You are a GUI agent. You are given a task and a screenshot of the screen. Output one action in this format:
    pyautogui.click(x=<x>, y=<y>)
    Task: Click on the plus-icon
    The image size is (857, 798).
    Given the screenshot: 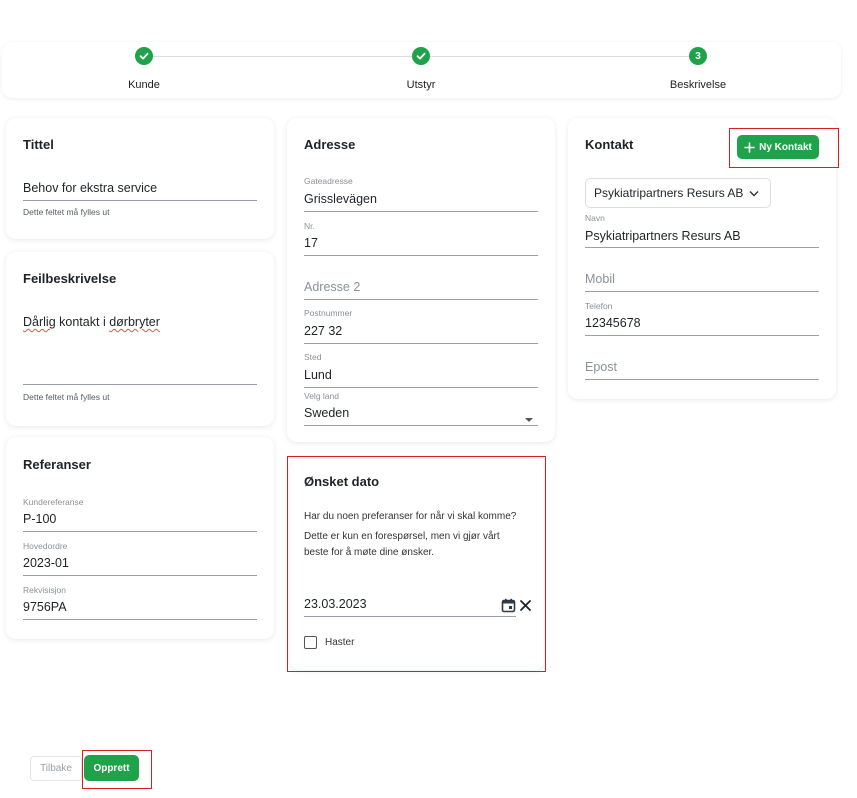 What is the action you would take?
    pyautogui.click(x=749, y=147)
    